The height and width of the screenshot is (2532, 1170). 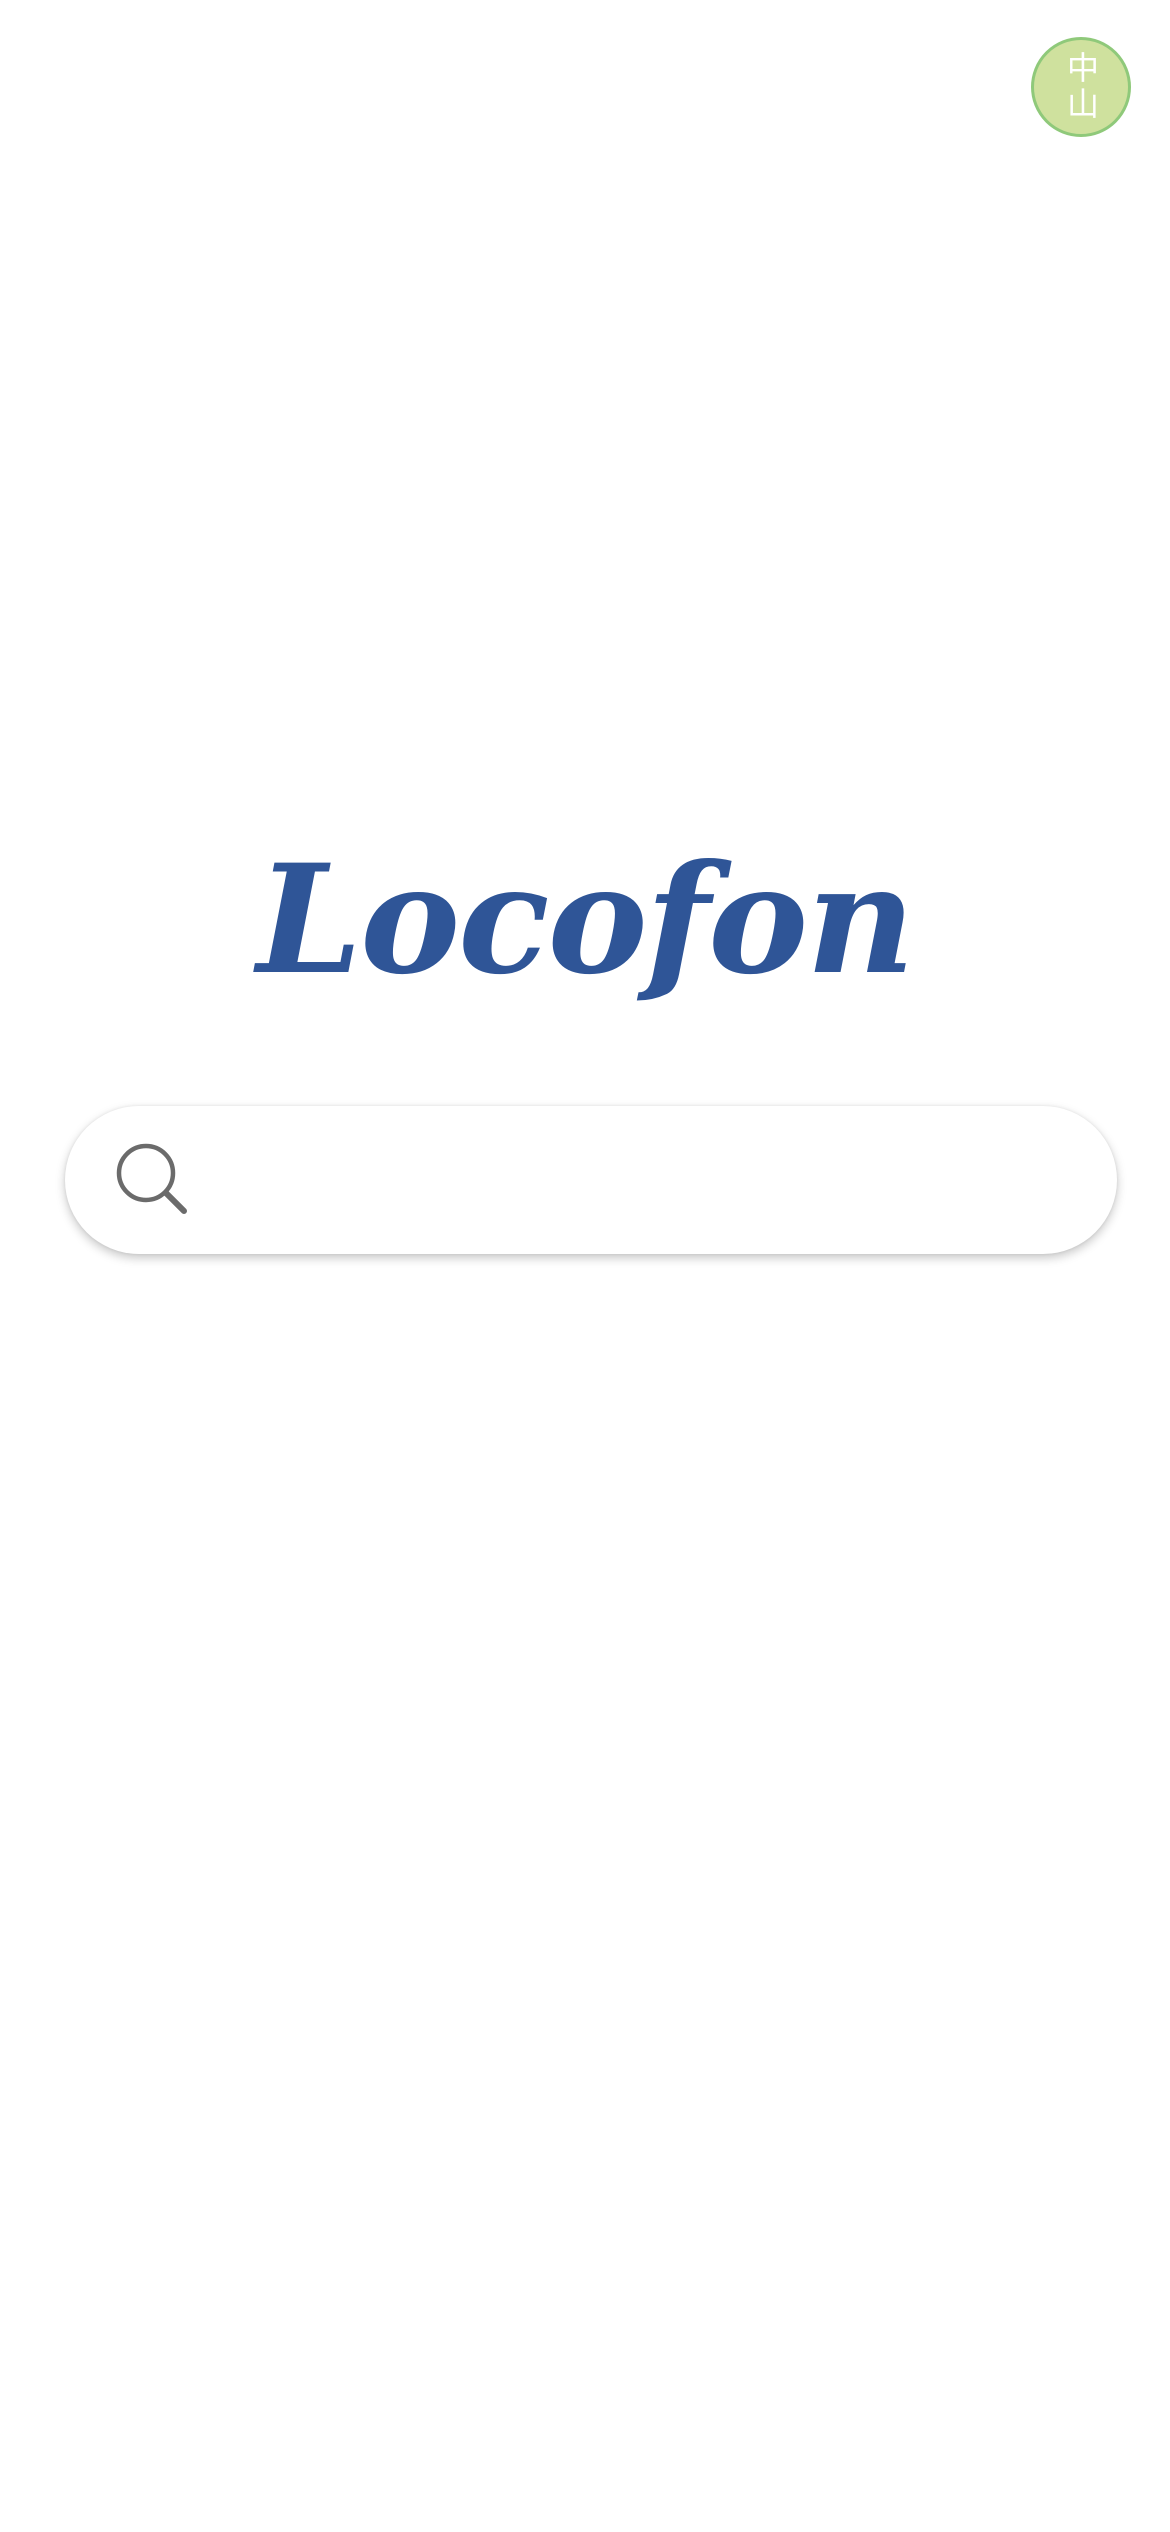 I want to click on avatar-initials: 中山, so click(x=1081, y=87).